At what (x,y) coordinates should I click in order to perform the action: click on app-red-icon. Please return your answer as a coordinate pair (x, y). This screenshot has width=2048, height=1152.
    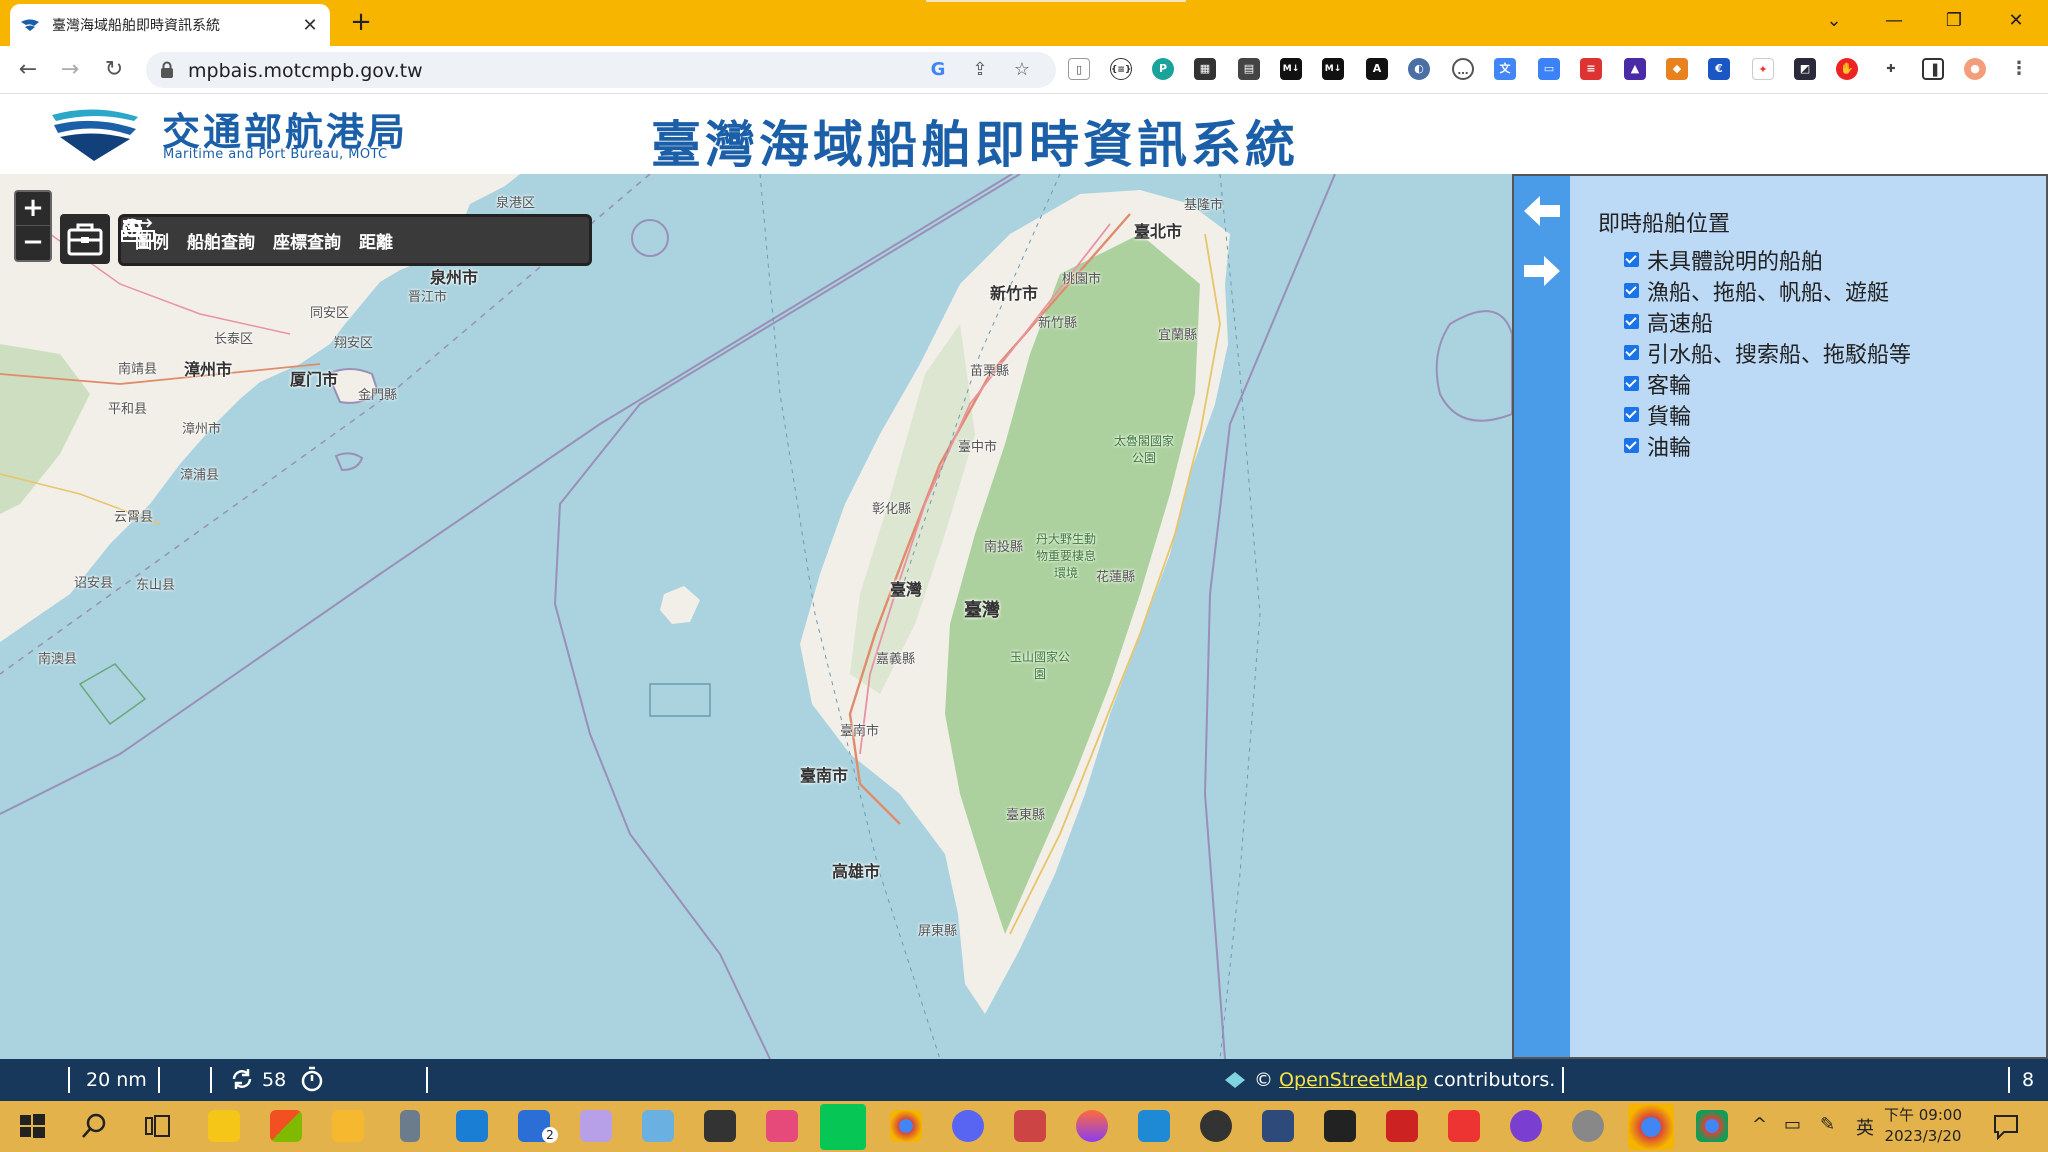
    Looking at the image, I should click on (1030, 1126).